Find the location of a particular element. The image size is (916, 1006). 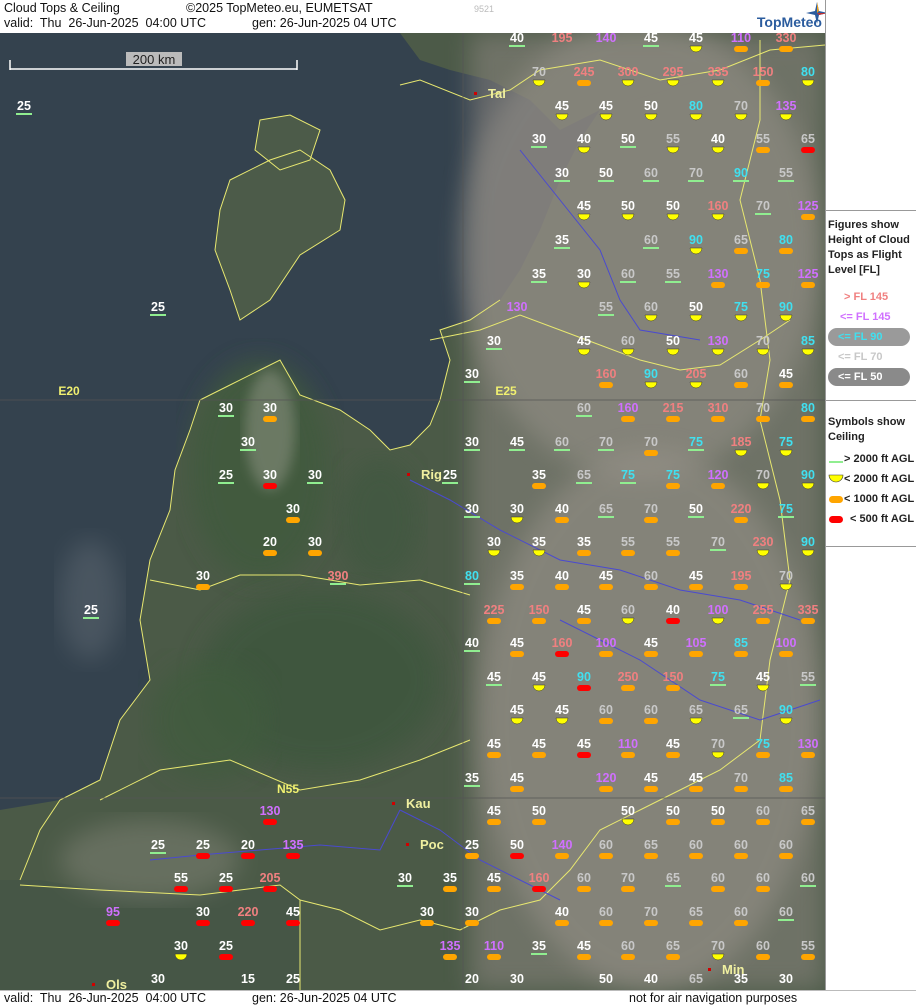

cloud-top-point: 15 is located at coordinates (248, 979).